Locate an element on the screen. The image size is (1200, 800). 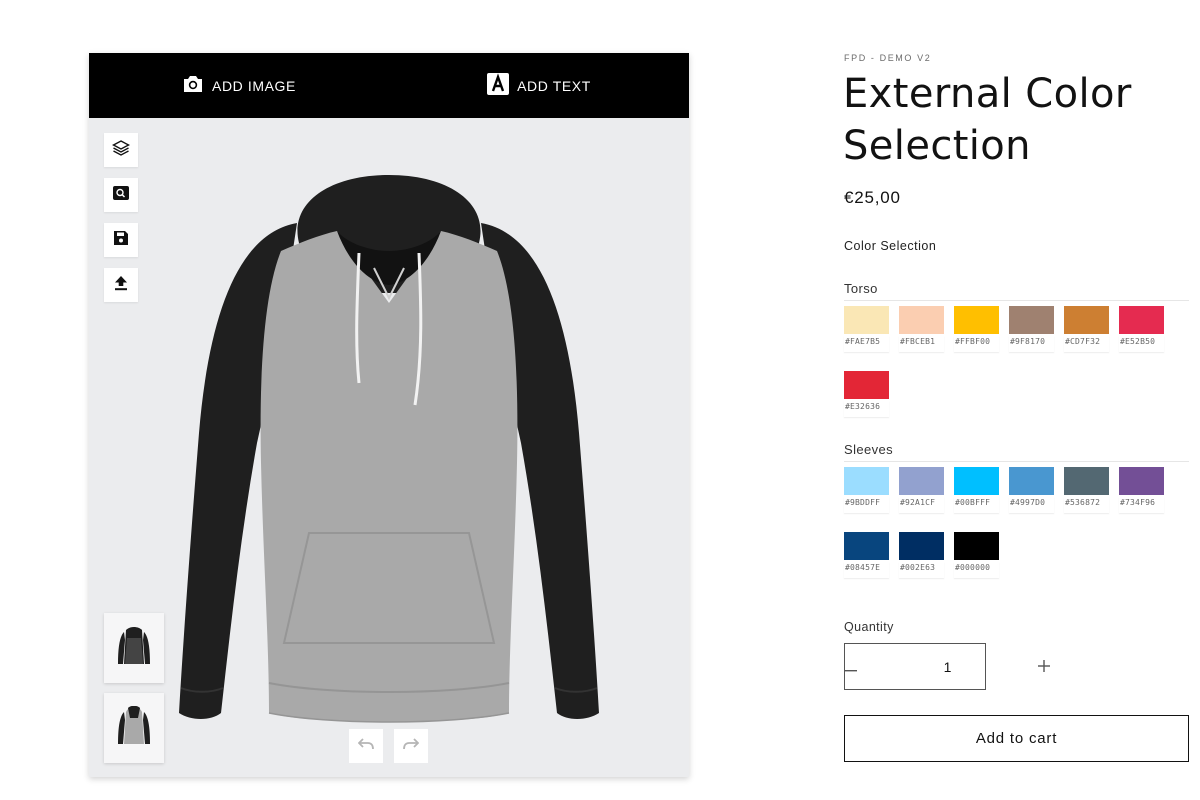
sleeves-color-swatch: #4997D0 is located at coordinates (1032, 490).